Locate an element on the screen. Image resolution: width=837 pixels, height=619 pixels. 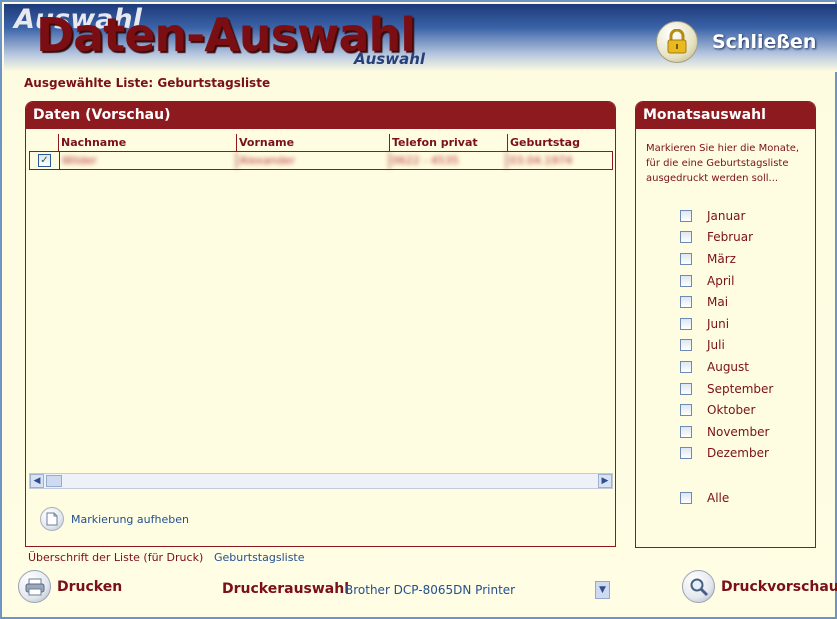
month-label: August is located at coordinates (728, 366).